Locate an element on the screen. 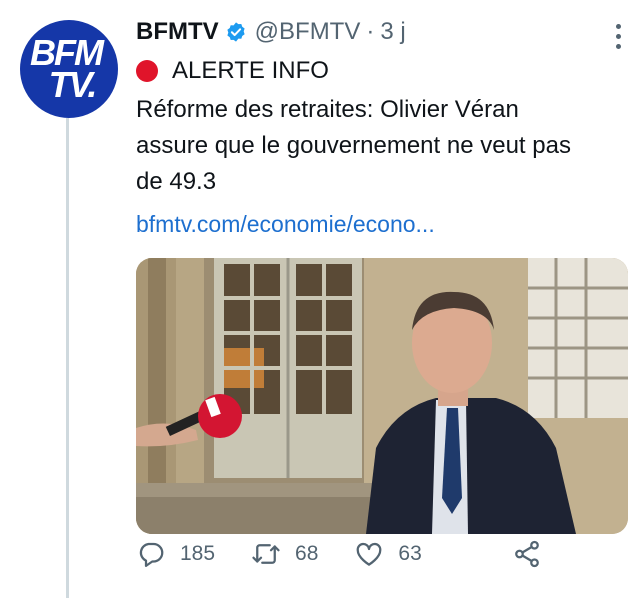 The height and width of the screenshot is (598, 640). tweet-timestamp: 3 j is located at coordinates (392, 32).